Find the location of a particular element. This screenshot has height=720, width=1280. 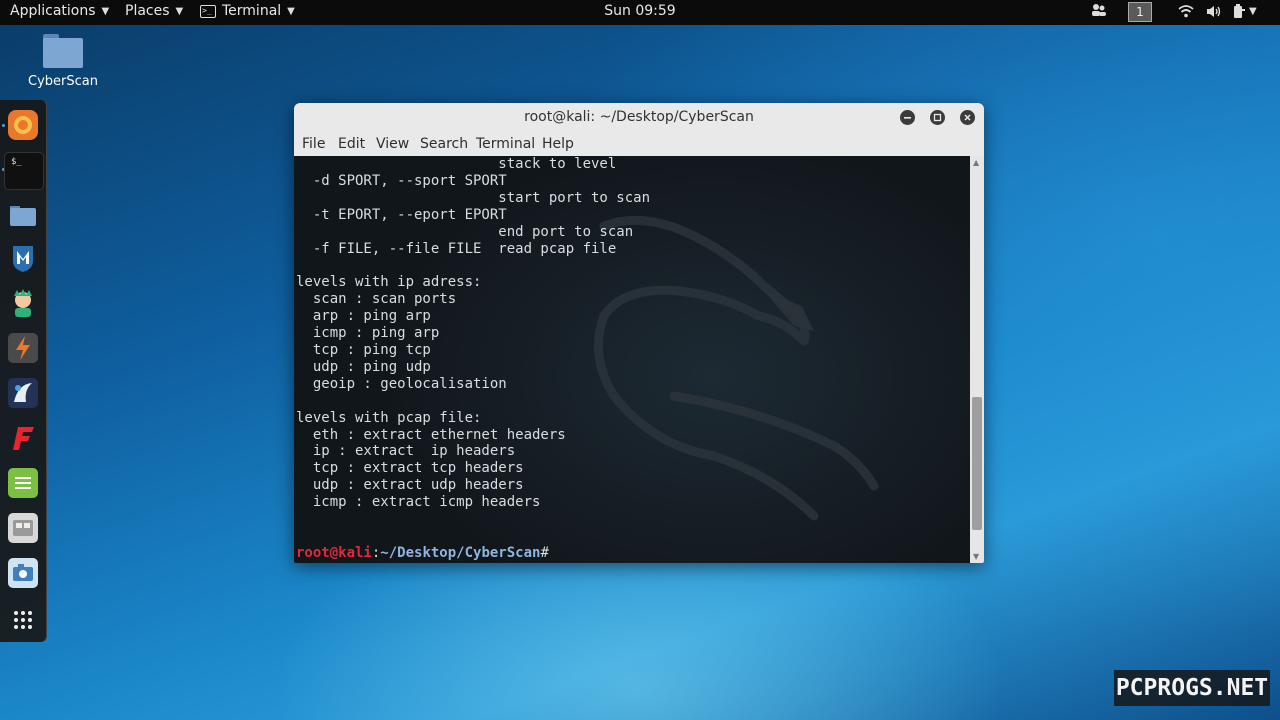

folder-icon is located at coordinates (63, 51).